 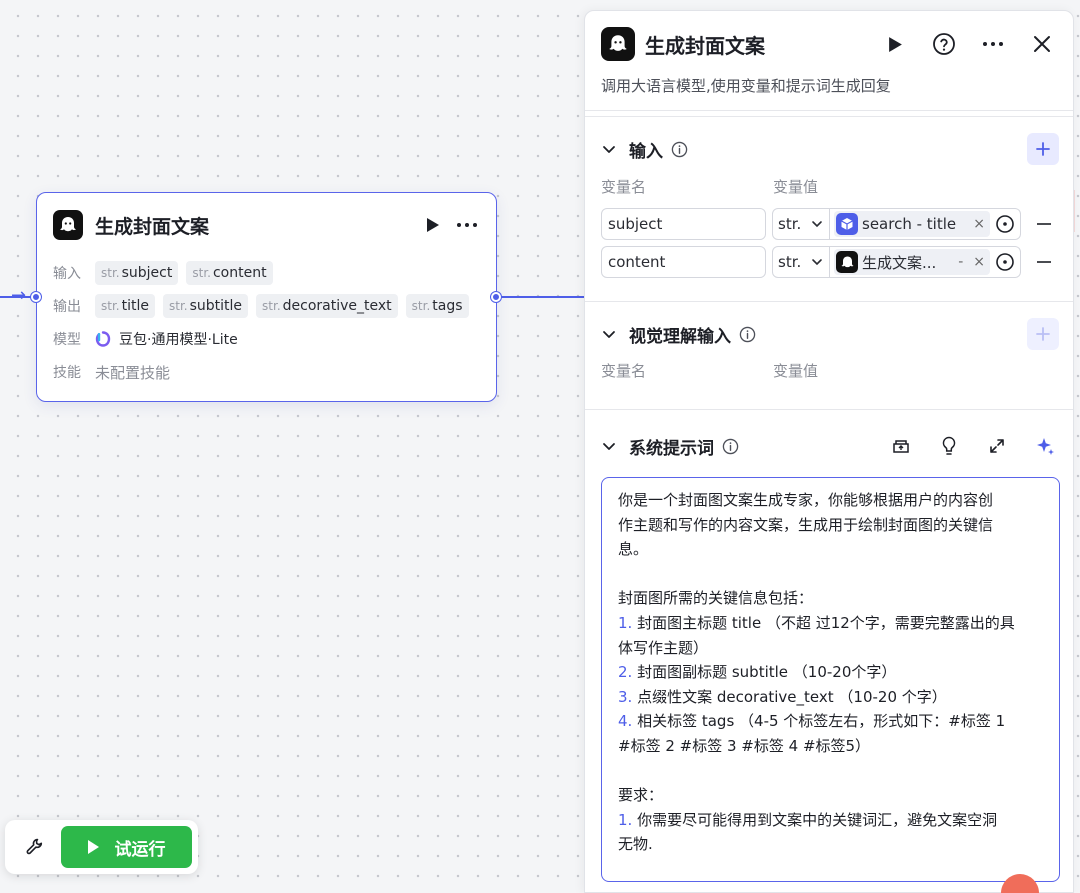 What do you see at coordinates (1077, 211) in the screenshot?
I see `panel-edge-decoration` at bounding box center [1077, 211].